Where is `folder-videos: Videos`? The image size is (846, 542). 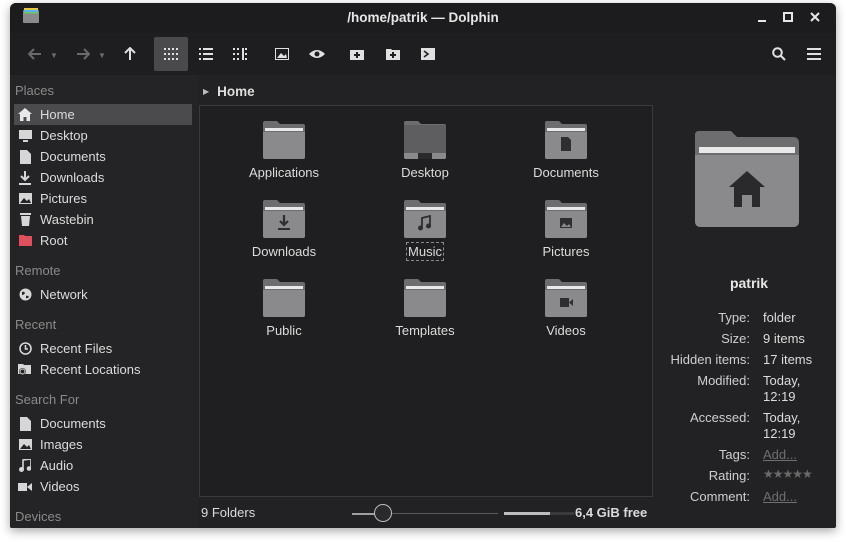 folder-videos: Videos is located at coordinates (566, 315).